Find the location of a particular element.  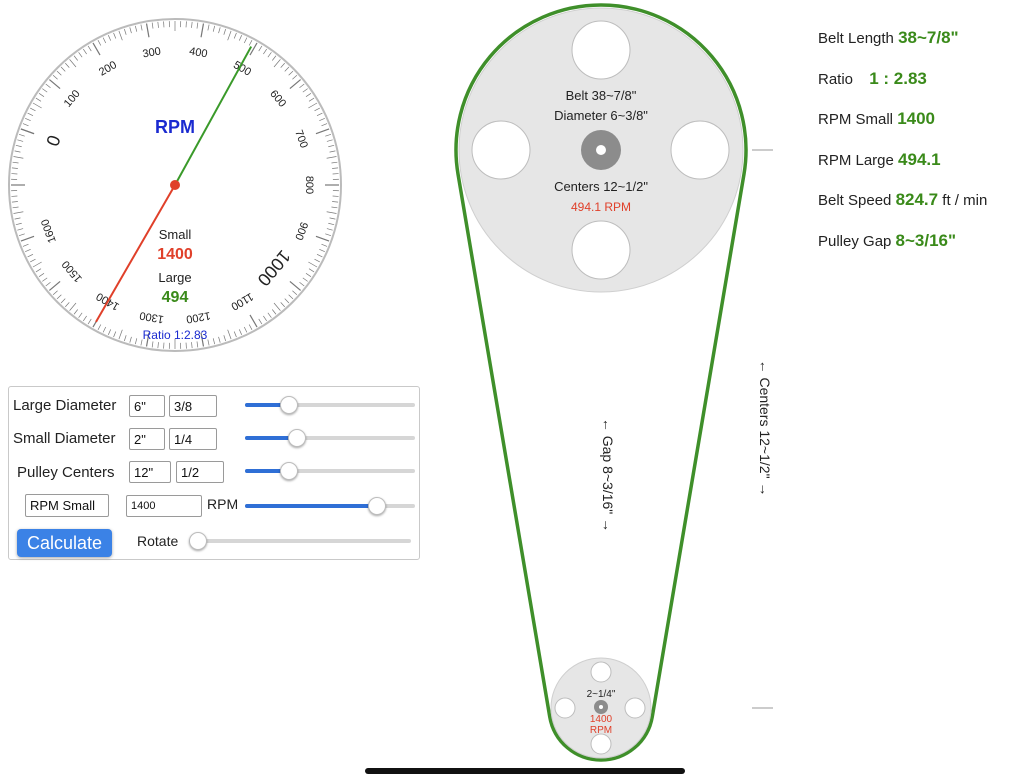

rotate-slider-thumb is located at coordinates (198, 541).